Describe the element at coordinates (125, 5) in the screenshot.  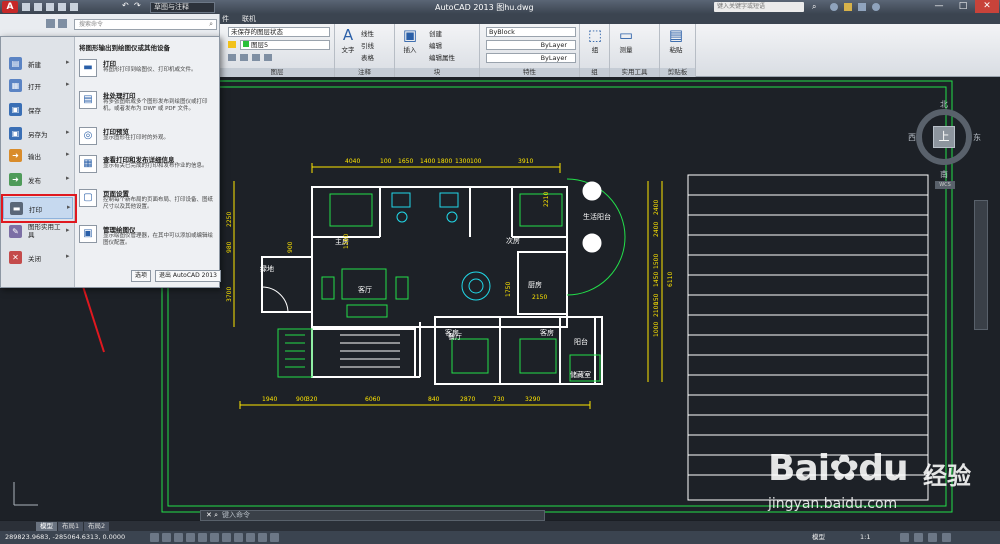
I see `undo-icon: ↶` at that location.